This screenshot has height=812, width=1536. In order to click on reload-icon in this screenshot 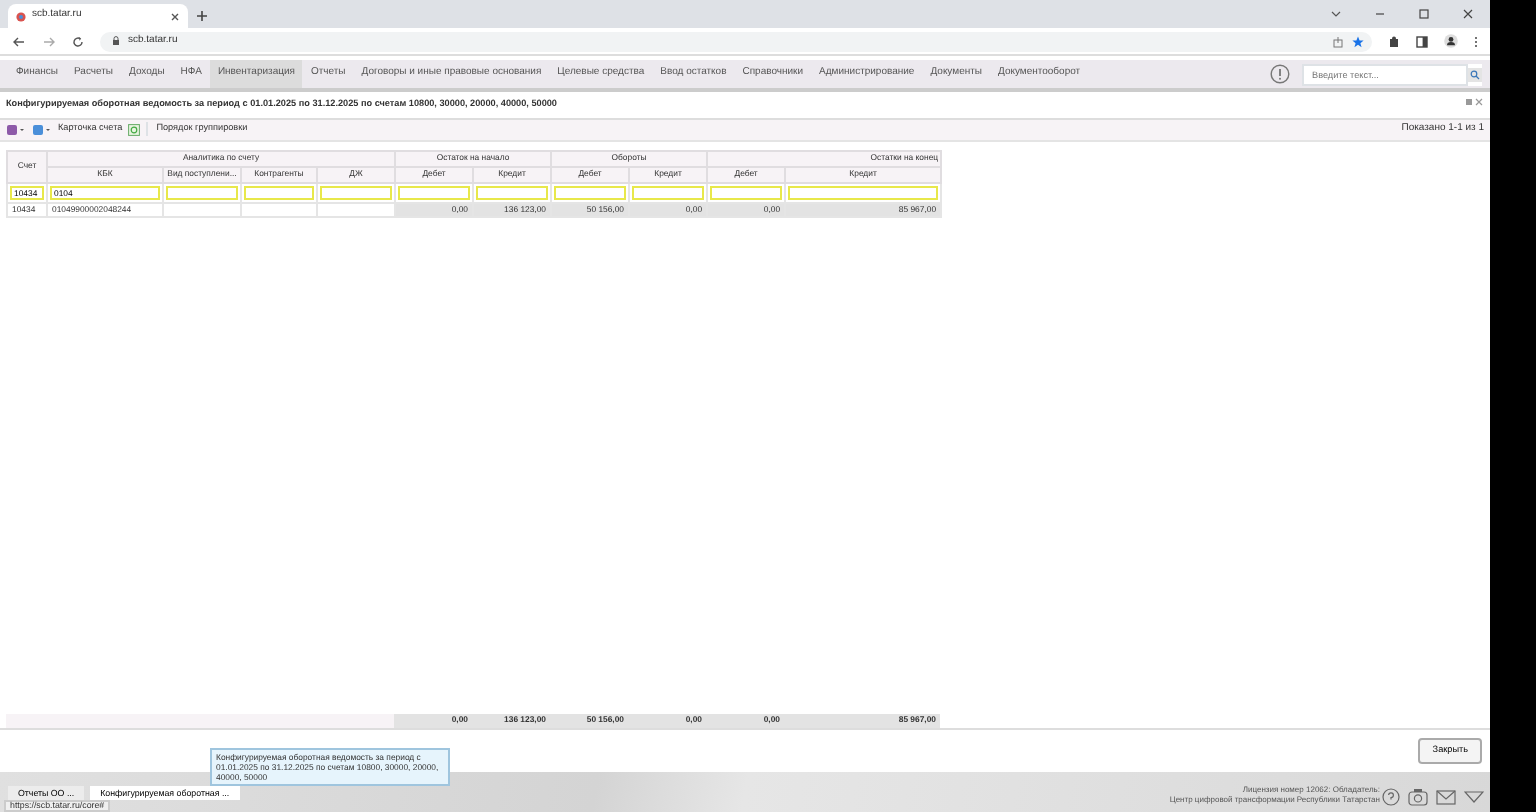, I will do `click(78, 41)`.